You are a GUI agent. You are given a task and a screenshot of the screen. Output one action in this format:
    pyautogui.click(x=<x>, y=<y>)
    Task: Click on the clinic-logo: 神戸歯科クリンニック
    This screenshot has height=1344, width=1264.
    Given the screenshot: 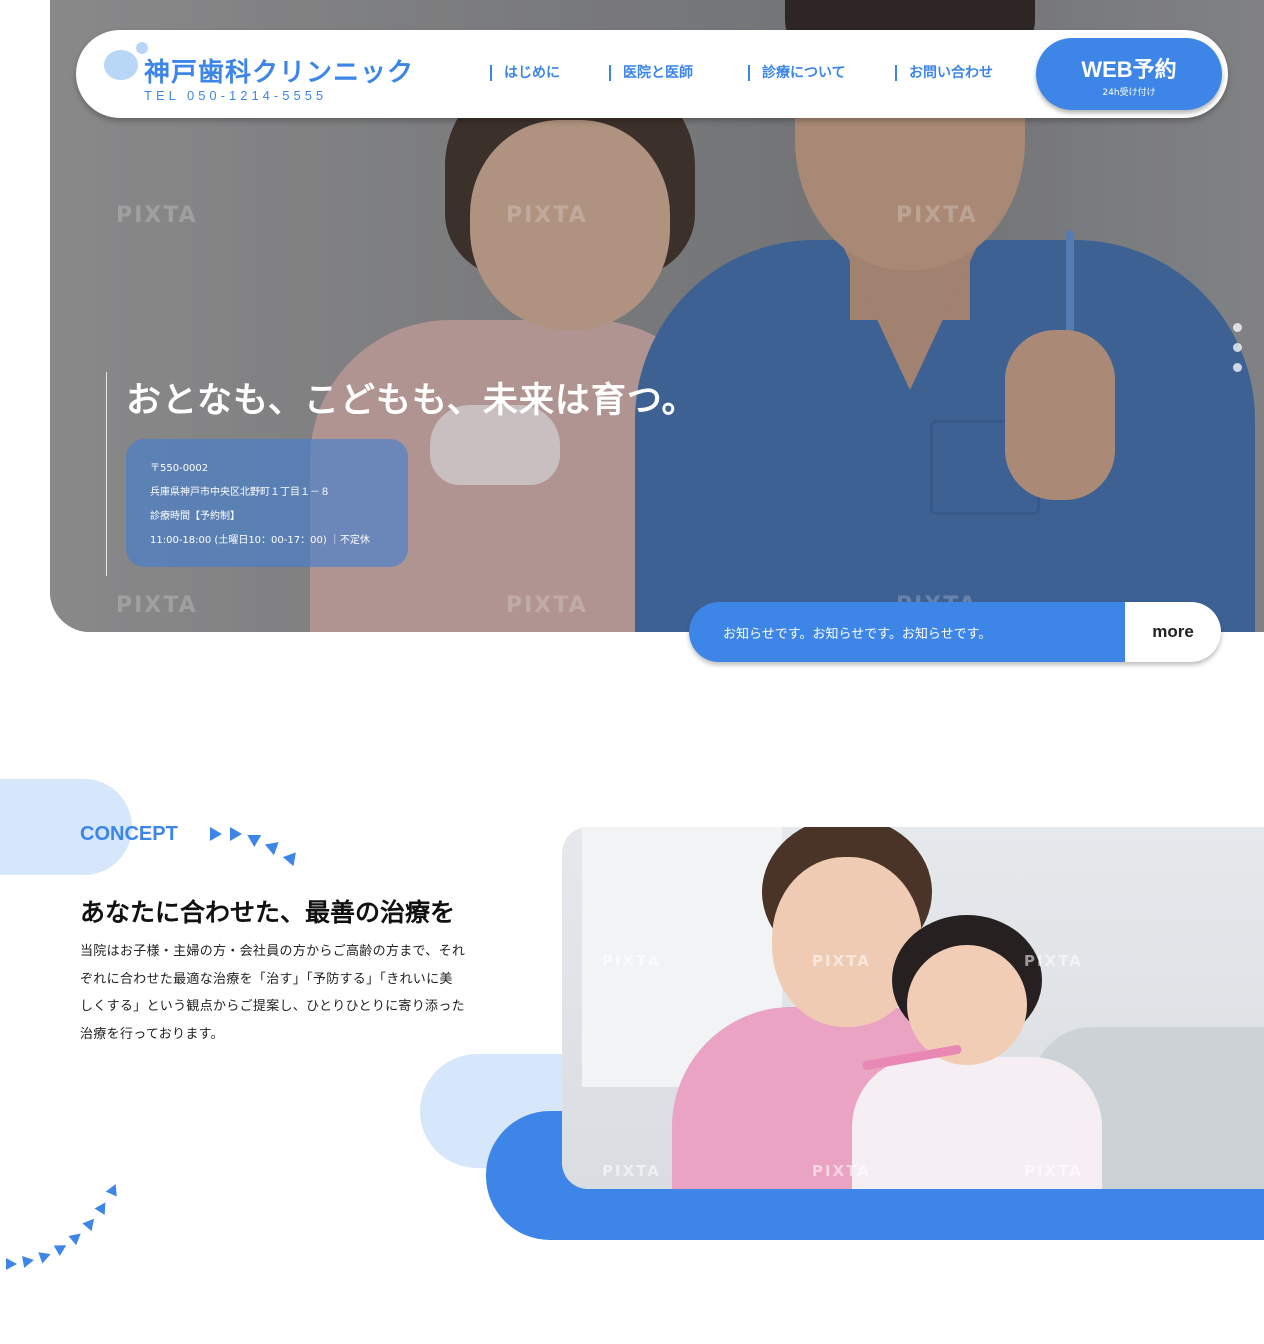 What is the action you would take?
    pyautogui.click(x=279, y=70)
    